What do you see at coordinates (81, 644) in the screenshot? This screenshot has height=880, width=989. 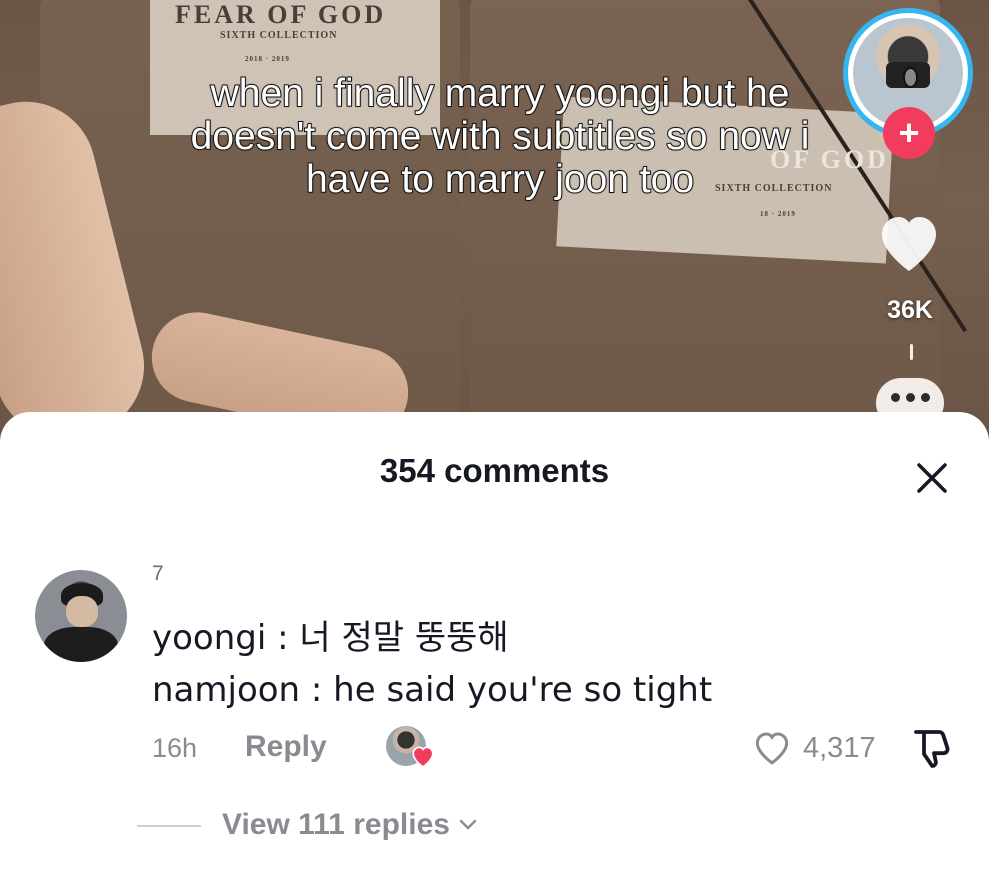 I see `avatar-body` at bounding box center [81, 644].